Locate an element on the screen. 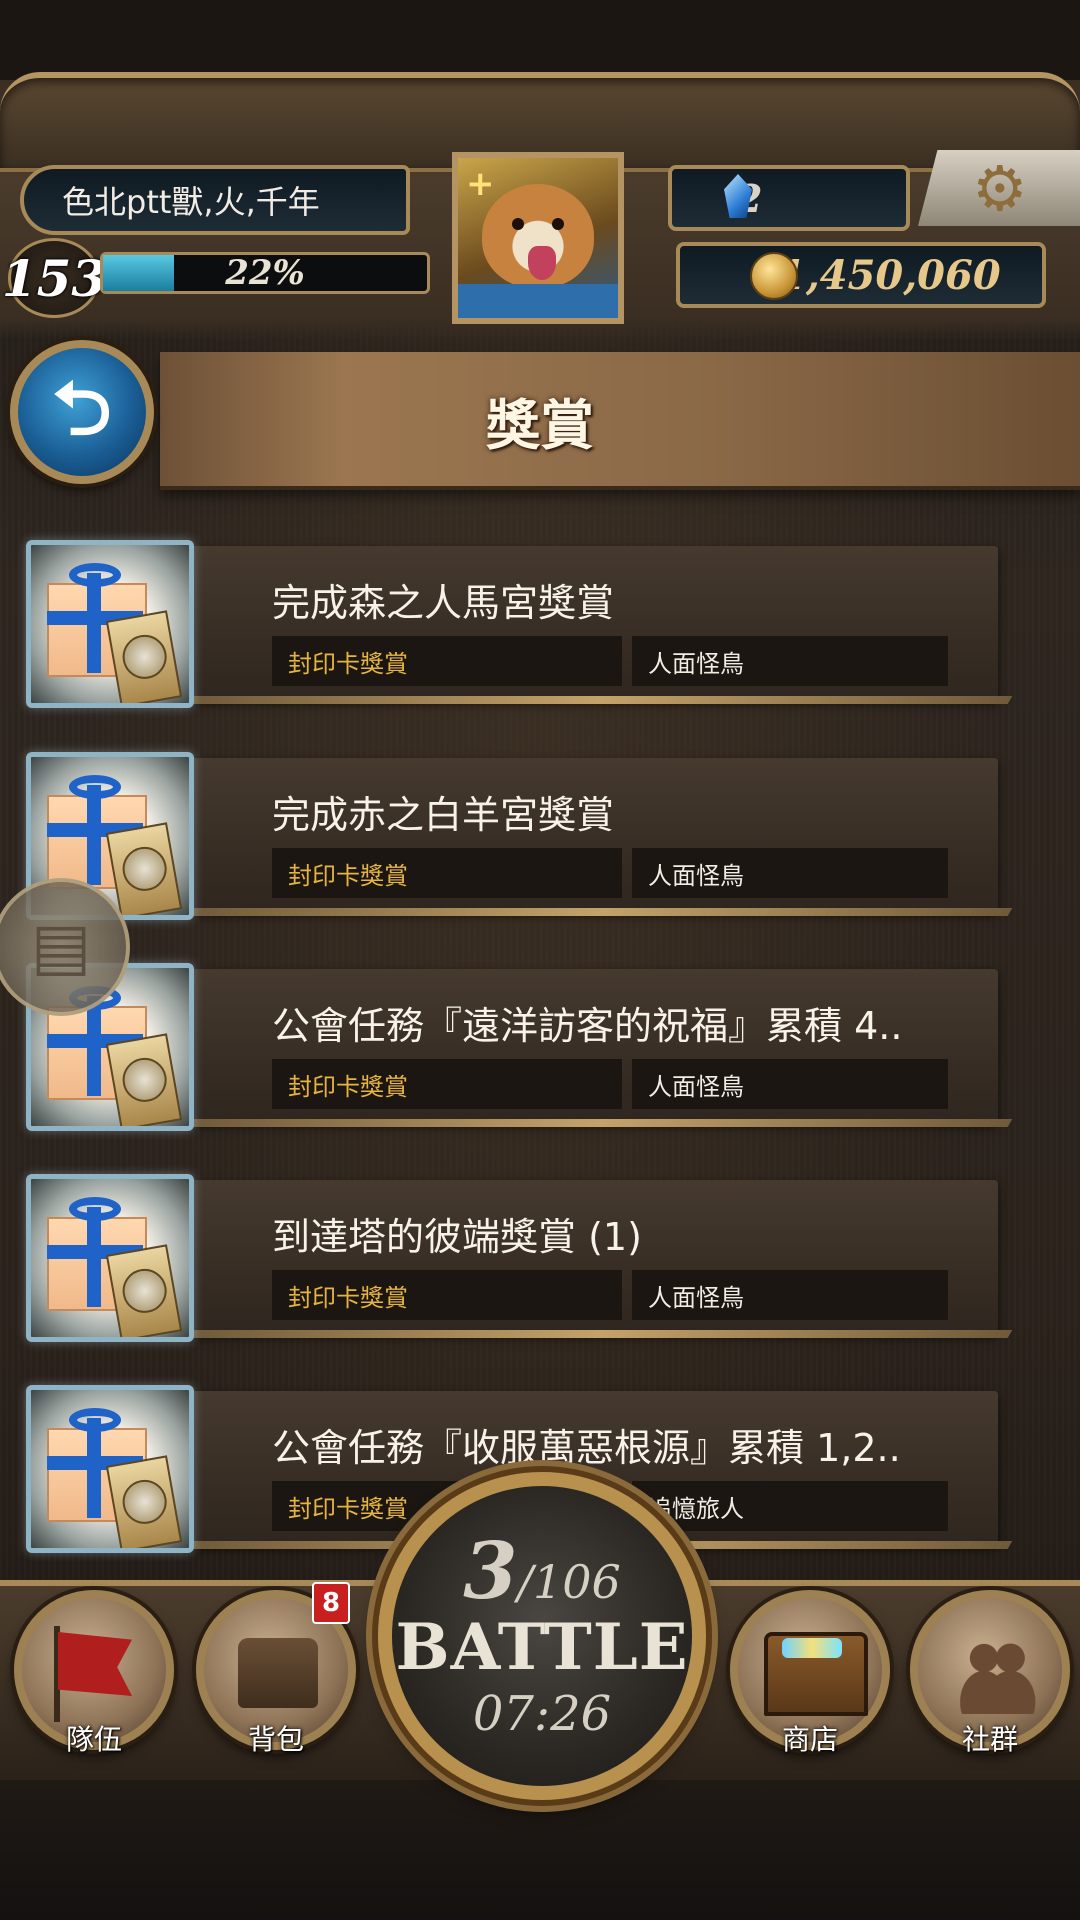  reward-row: 完成赤之白羊宮獎賞 封印卡獎賞 人面怪鳥 is located at coordinates (540, 837).